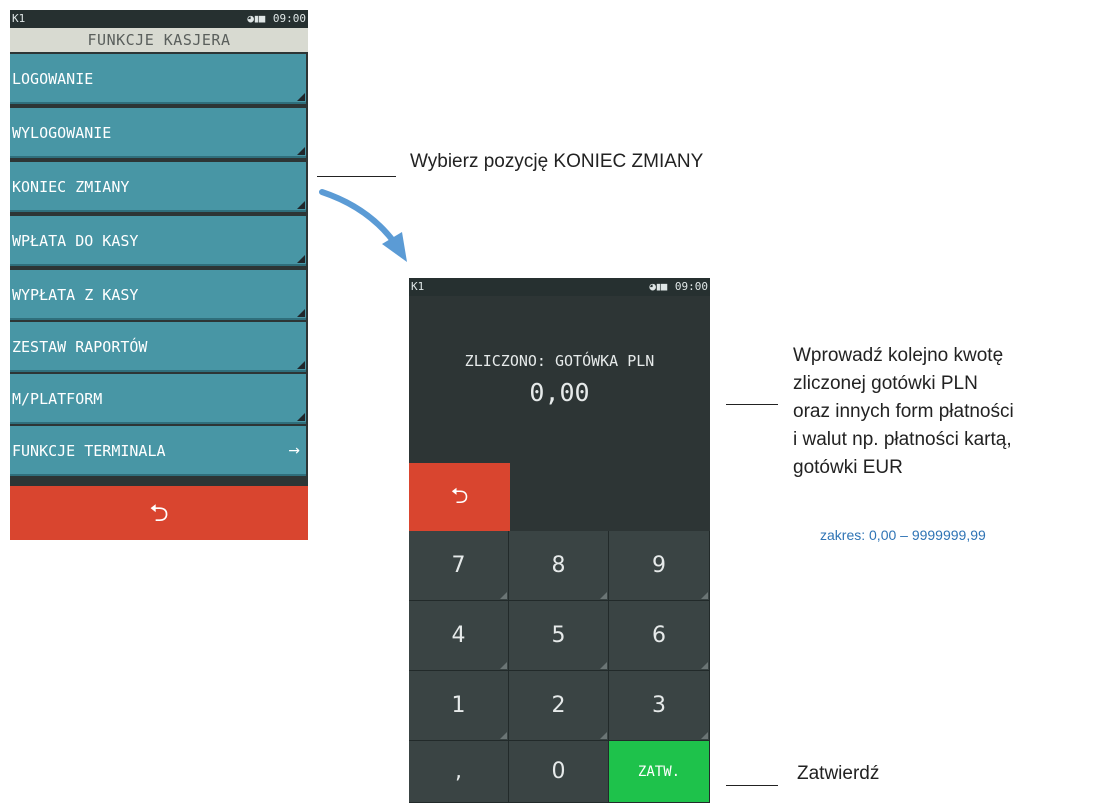  I want to click on instruction-line: zliczonej gotówki PLN, so click(885, 383).